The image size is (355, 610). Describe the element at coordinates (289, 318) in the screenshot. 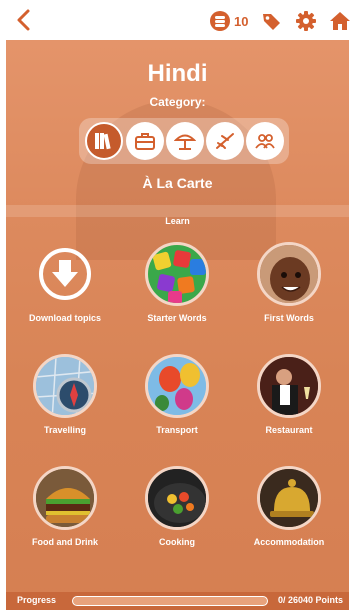

I see `topic-label: First Words` at that location.